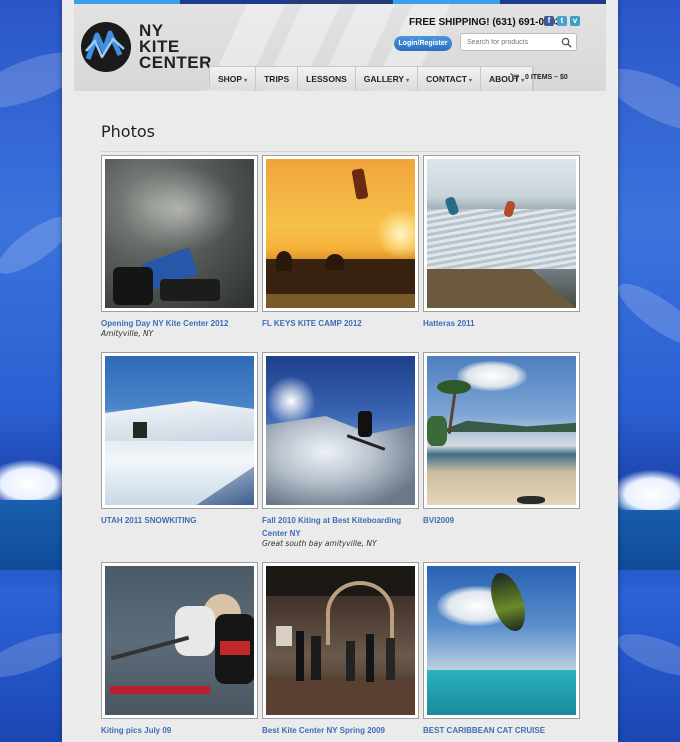 This screenshot has width=680, height=742. I want to click on gallery-location: Great south bay amityville, NY, so click(319, 543).